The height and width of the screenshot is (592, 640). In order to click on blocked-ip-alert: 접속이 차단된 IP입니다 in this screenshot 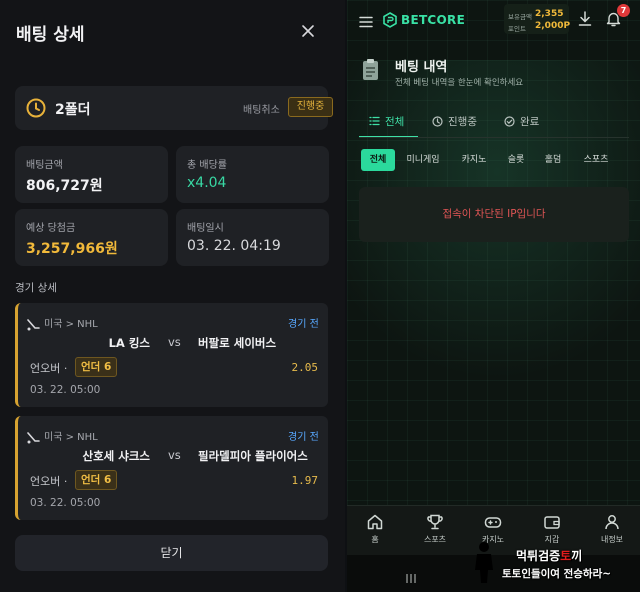, I will do `click(494, 214)`.